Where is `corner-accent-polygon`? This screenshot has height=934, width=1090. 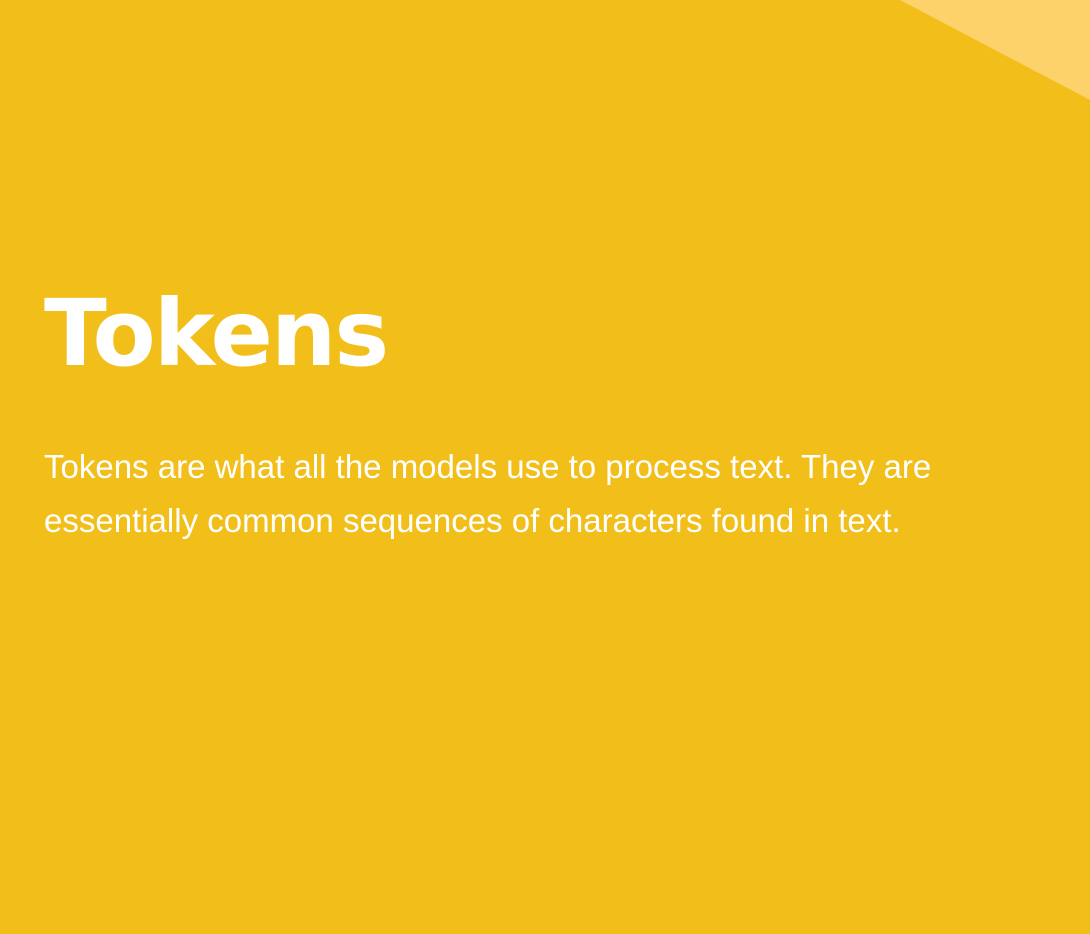
corner-accent-polygon is located at coordinates (995, 50).